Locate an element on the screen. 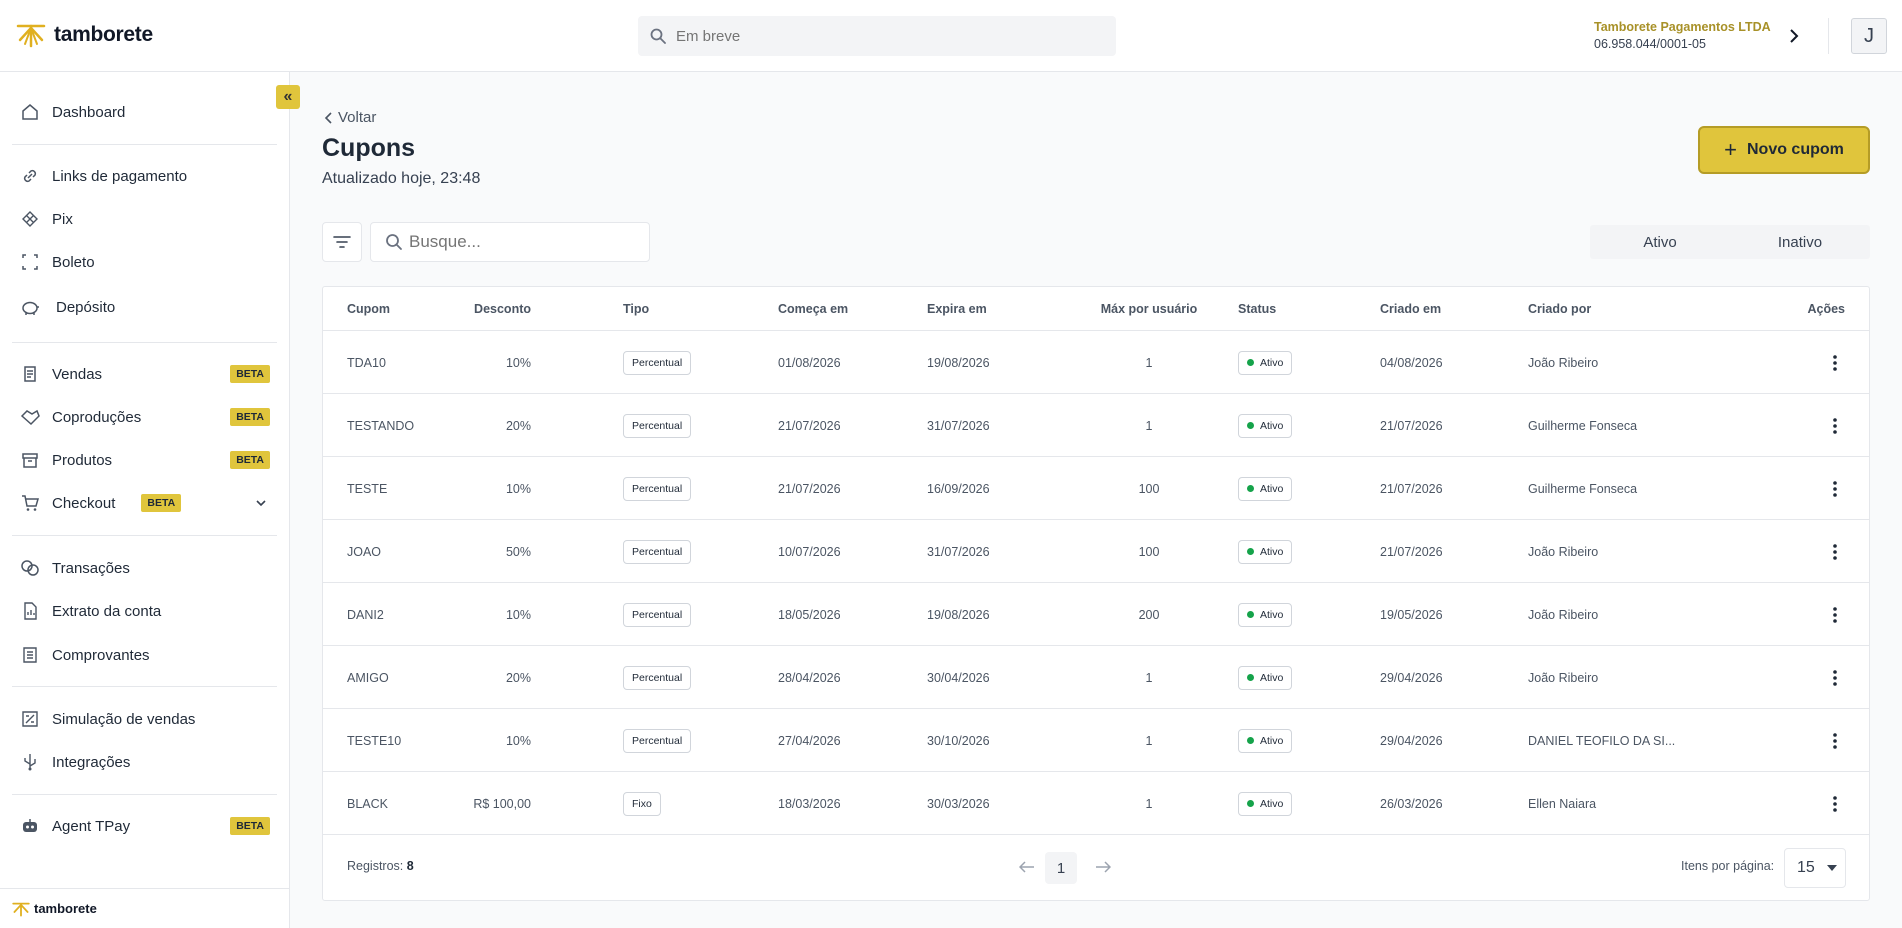  sidebar-item-dashboard: Dashboard is located at coordinates (145, 112).